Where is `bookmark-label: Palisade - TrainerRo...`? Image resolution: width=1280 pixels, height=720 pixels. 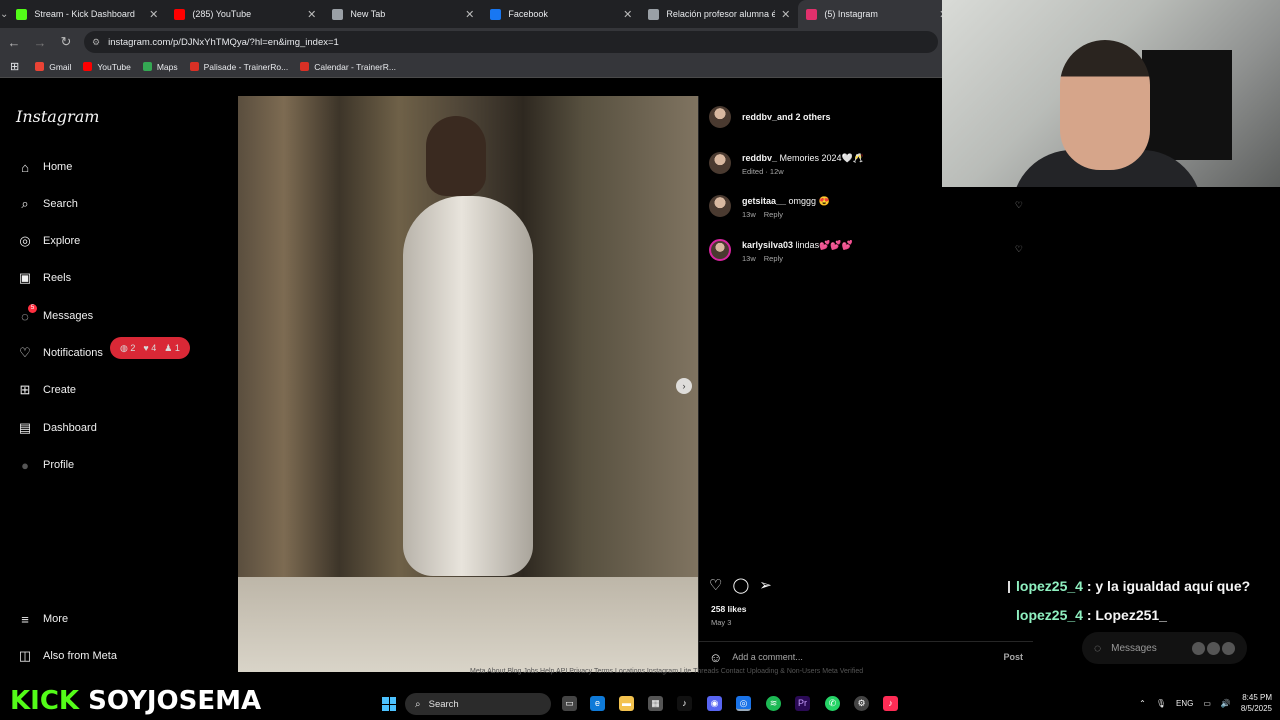
bookmark-label: Palisade - TrainerRo... is located at coordinates (246, 66).